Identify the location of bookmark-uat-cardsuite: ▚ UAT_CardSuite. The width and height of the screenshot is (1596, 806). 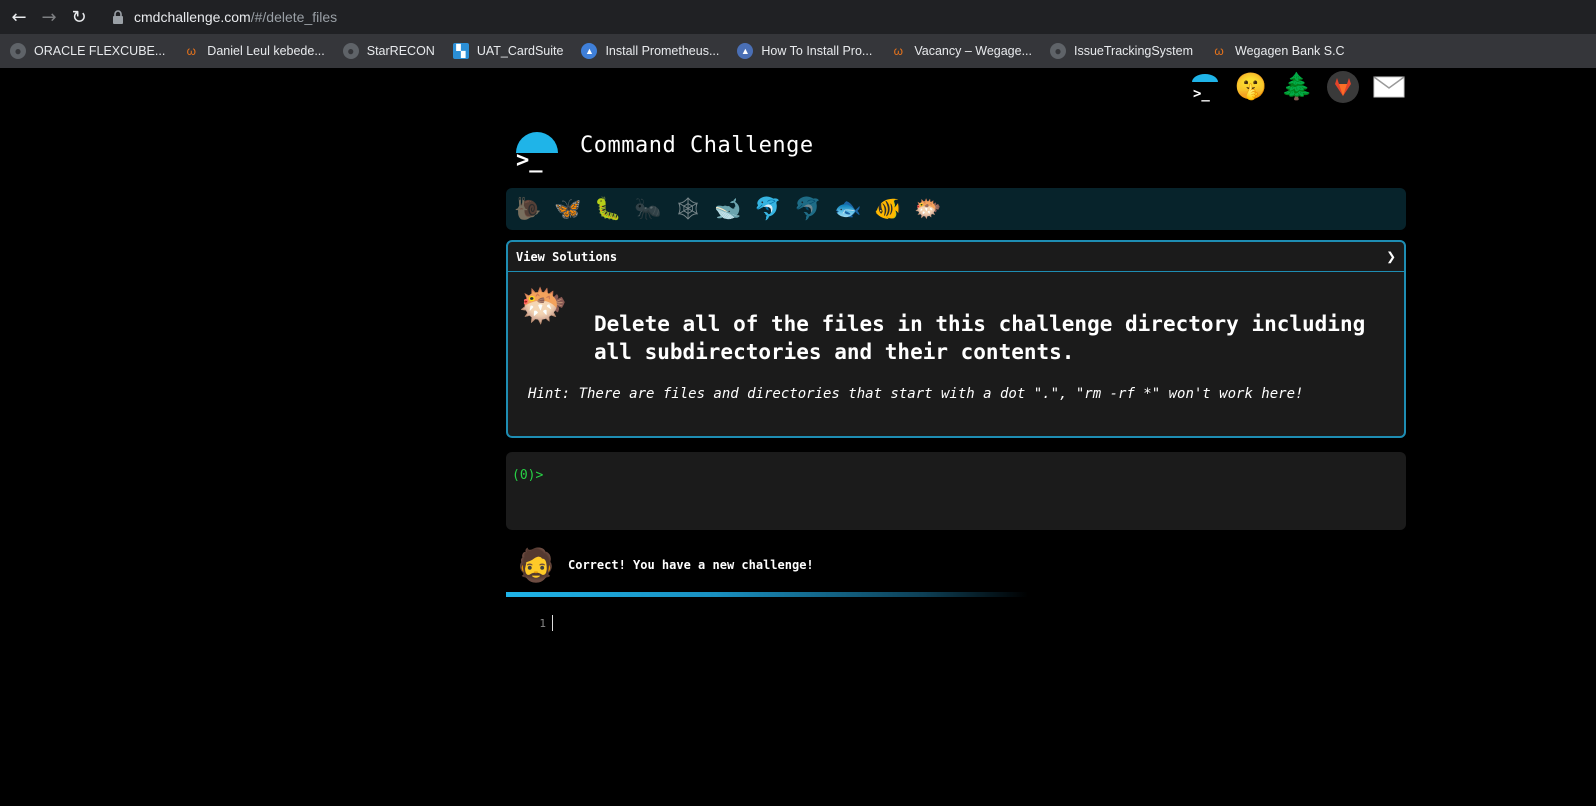
(507, 51).